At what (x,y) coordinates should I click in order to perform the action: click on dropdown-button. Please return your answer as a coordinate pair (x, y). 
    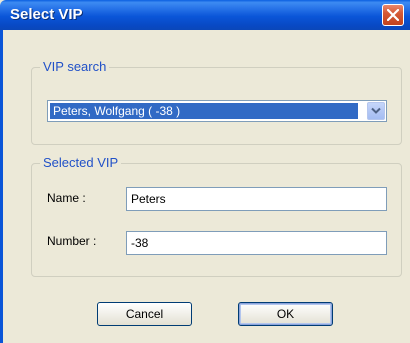
    Looking at the image, I should click on (376, 111).